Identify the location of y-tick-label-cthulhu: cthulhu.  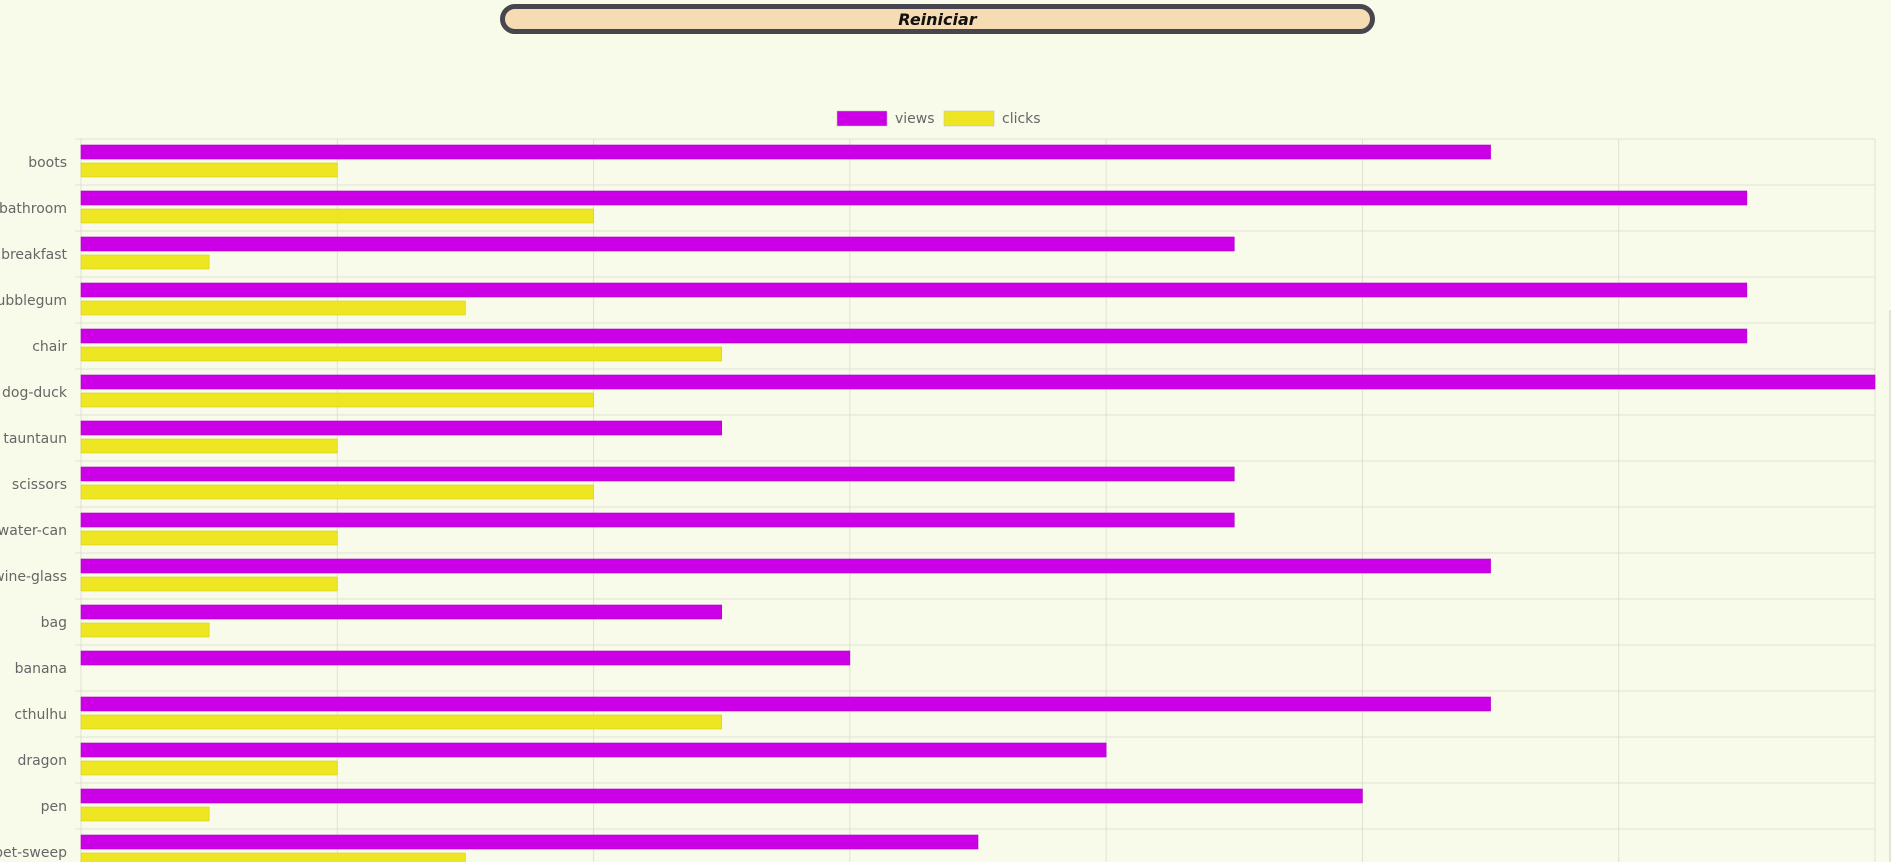
(40, 715).